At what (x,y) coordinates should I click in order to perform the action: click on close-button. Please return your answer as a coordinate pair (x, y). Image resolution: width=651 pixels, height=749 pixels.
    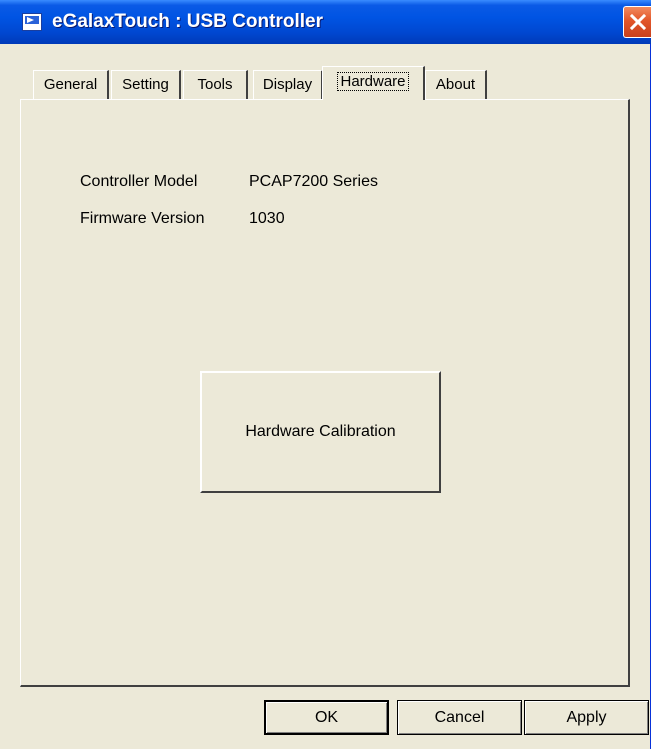
    Looking at the image, I should click on (637, 22).